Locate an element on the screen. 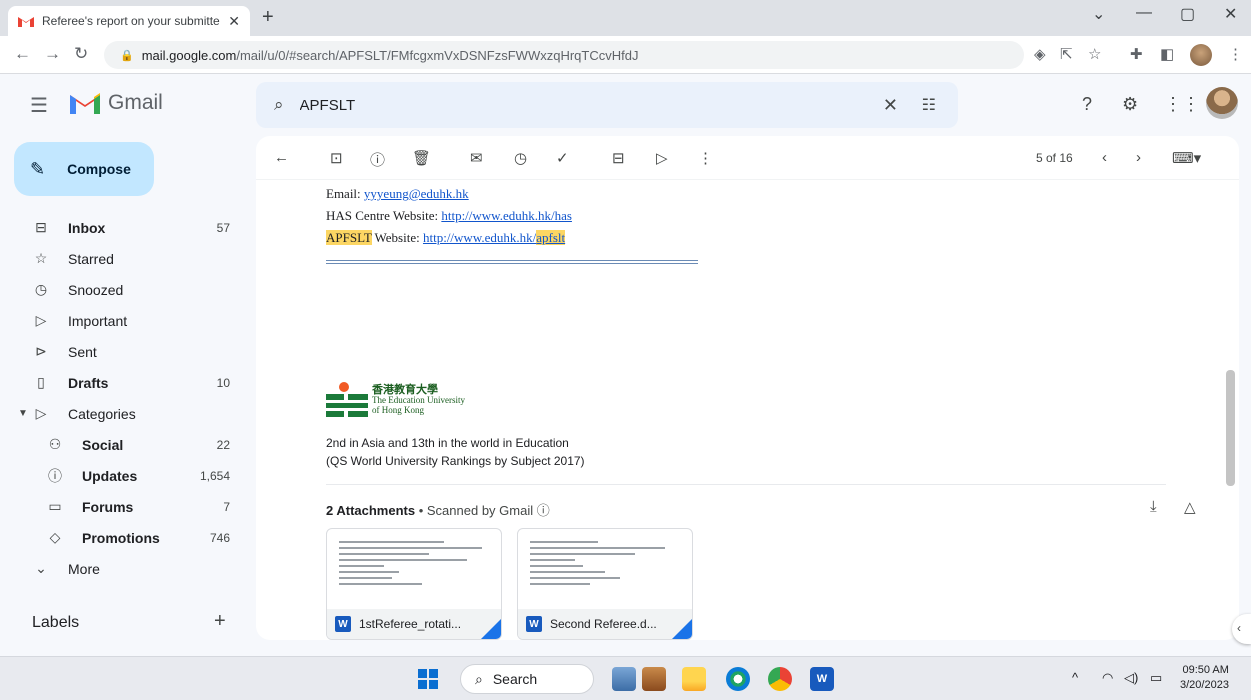  gmail-m-icon is located at coordinates (85, 103).